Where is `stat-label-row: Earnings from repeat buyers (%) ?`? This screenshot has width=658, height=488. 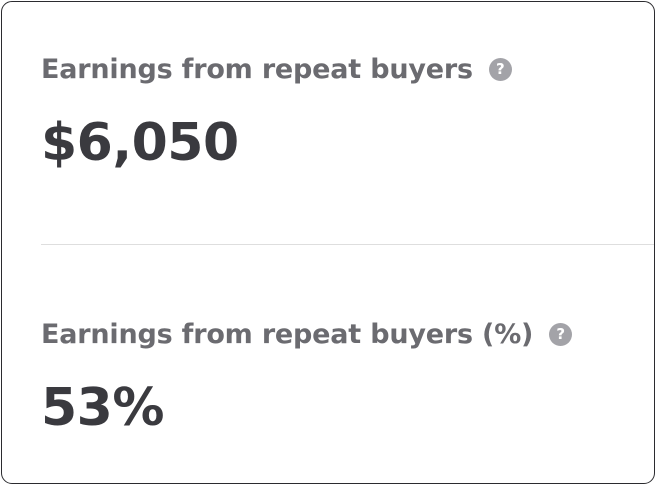 stat-label-row: Earnings from repeat buyers (%) ? is located at coordinates (347, 334).